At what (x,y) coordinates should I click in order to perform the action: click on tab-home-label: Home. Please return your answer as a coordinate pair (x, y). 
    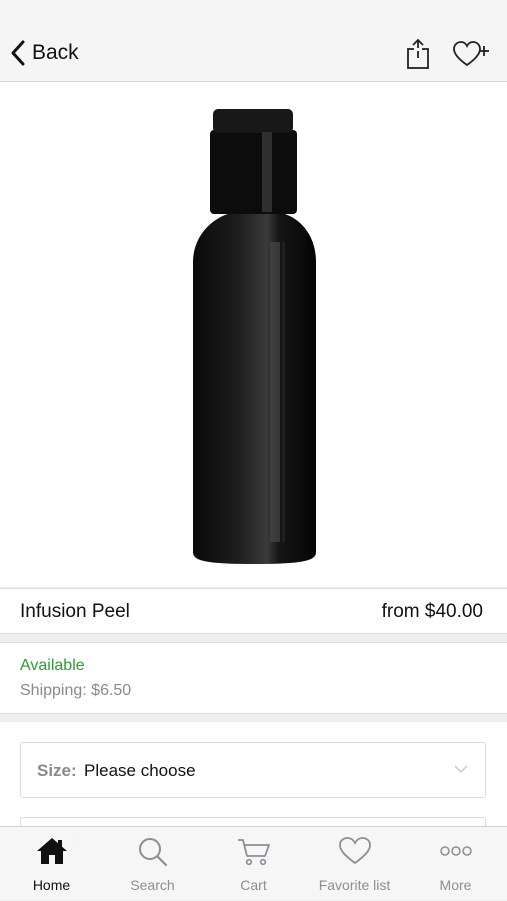
    Looking at the image, I should click on (51, 885).